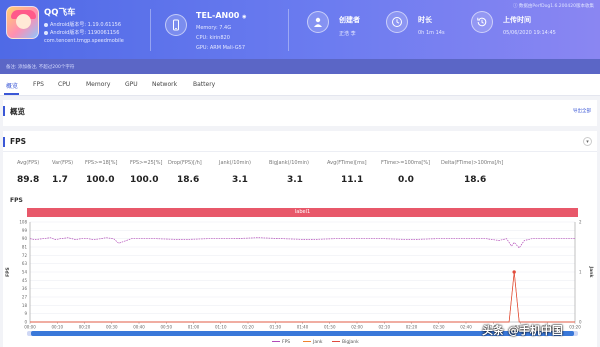 This screenshot has height=347, width=600. What do you see at coordinates (235, 163) in the screenshot?
I see `metric-label: Jank(/10min)` at bounding box center [235, 163].